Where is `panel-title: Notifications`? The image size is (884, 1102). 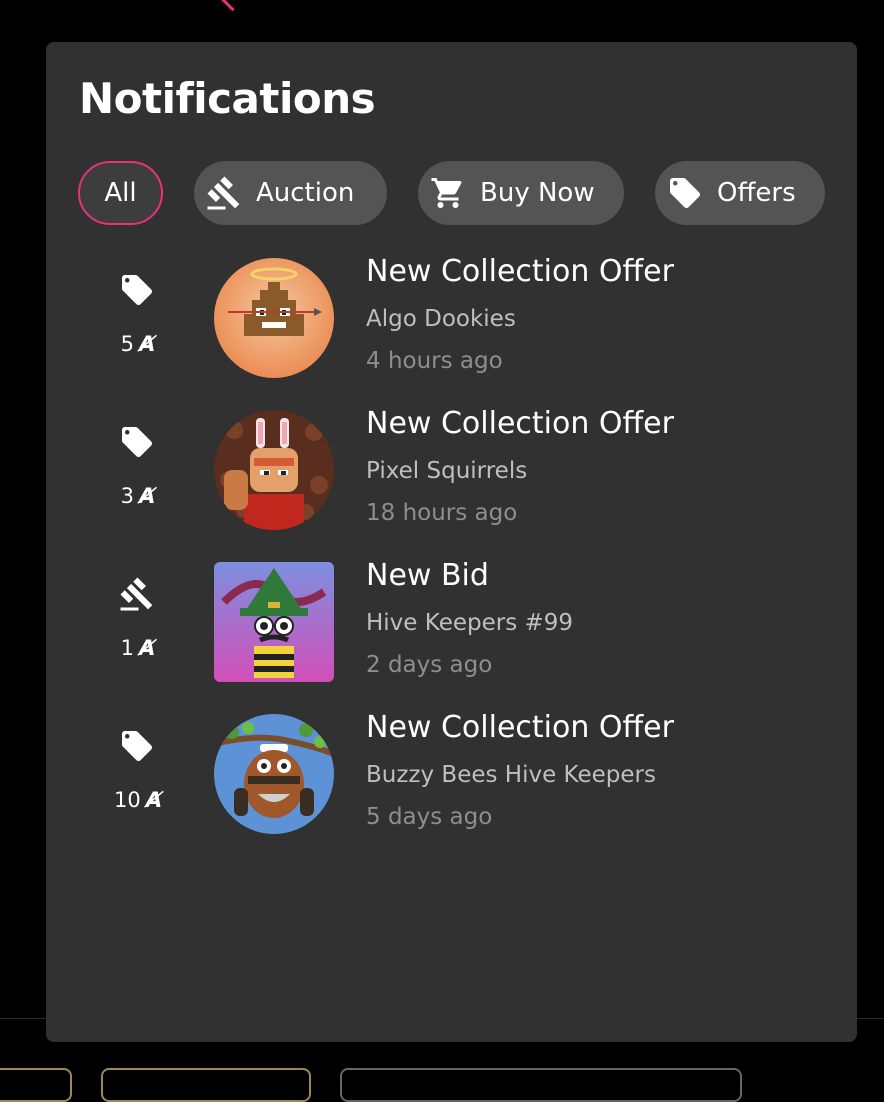 panel-title: Notifications is located at coordinates (227, 98).